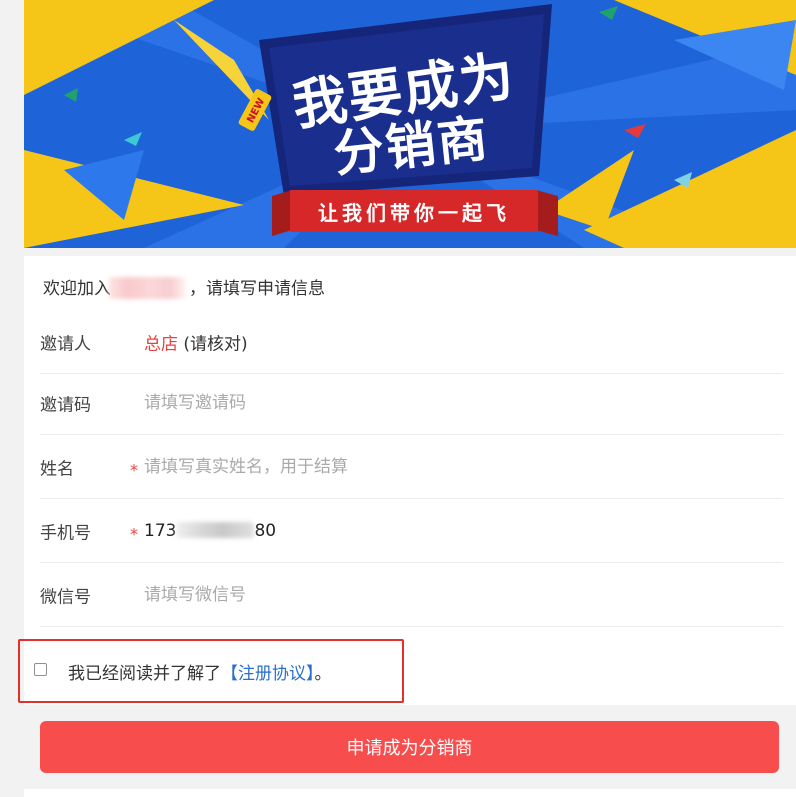 This screenshot has width=796, height=797. What do you see at coordinates (257, 289) in the screenshot?
I see `welcome-suffix: ，请填写申请信息` at bounding box center [257, 289].